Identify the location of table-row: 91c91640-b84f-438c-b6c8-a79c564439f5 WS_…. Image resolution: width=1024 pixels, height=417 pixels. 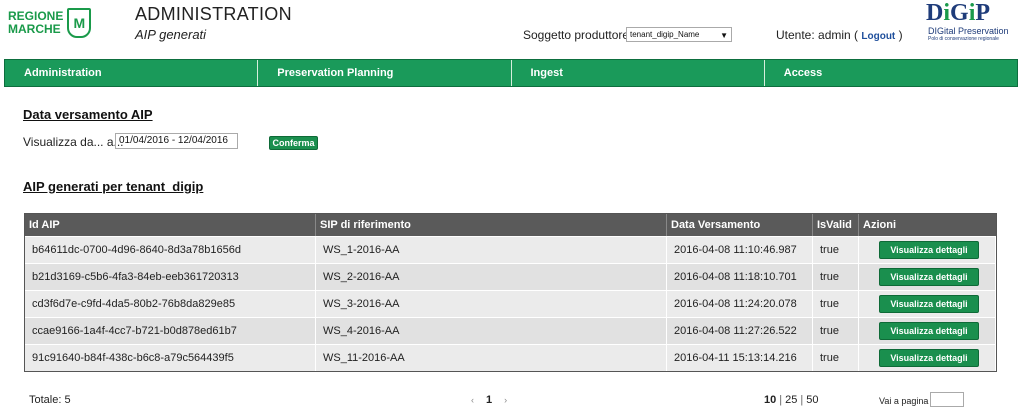
(510, 357).